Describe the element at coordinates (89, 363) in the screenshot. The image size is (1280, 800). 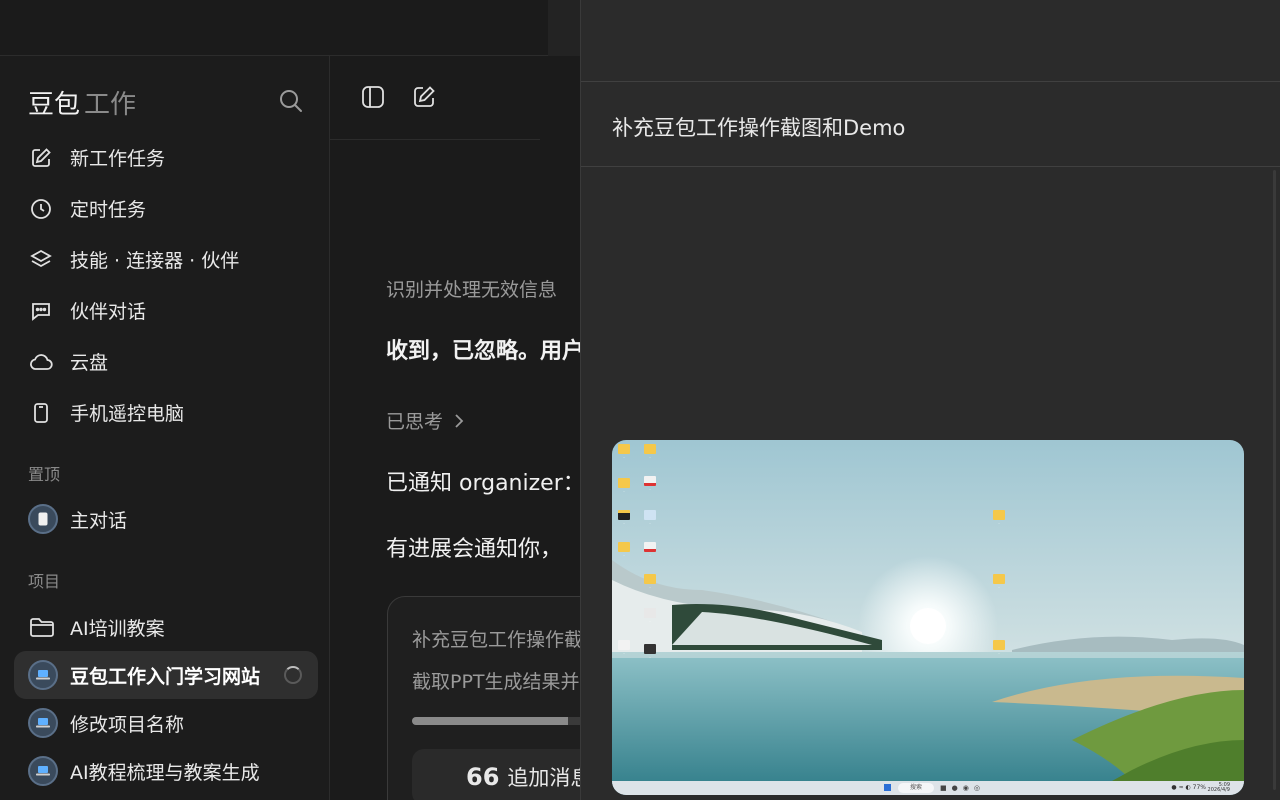
I see `nav-label: 云盘` at that location.